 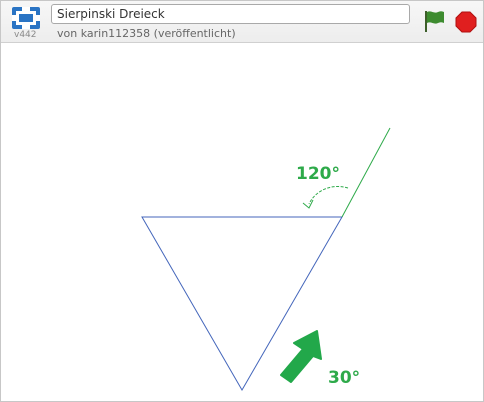 I want to click on project-author: von karin112358 (veröffentlicht), so click(x=146, y=33).